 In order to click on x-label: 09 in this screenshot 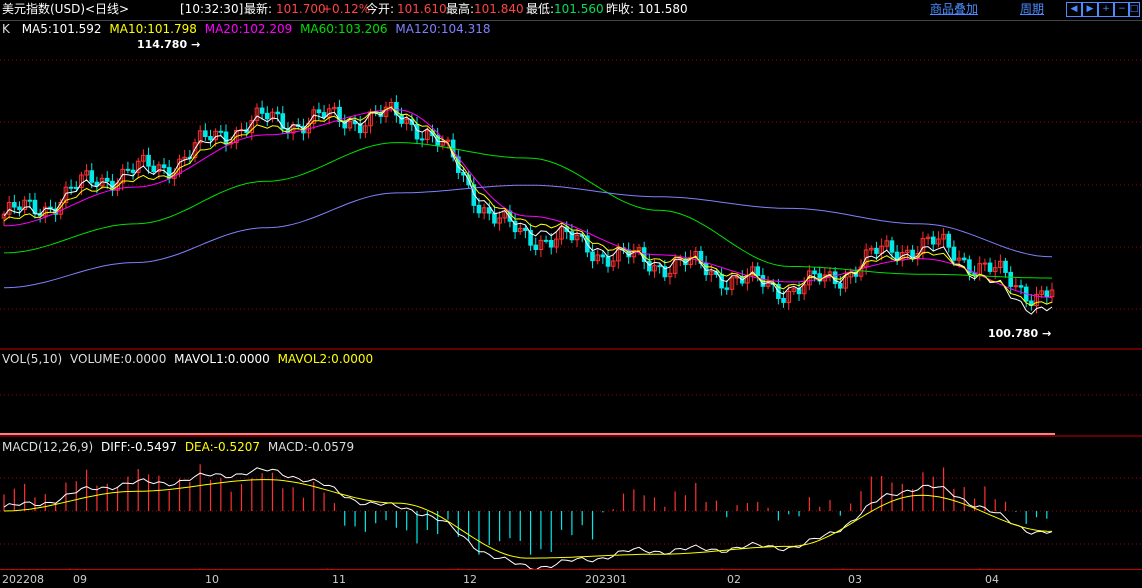, I will do `click(80, 579)`.